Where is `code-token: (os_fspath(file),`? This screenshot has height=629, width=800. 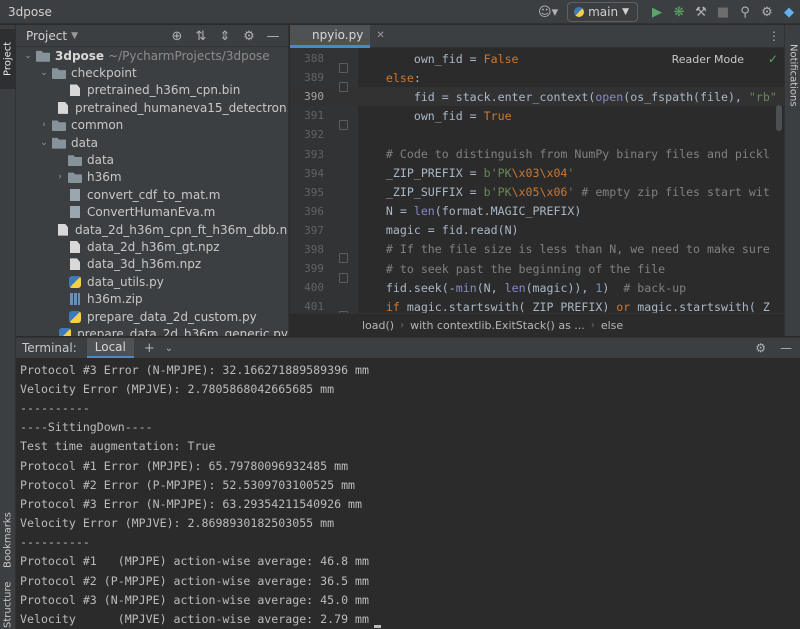
code-token: (os_fspath(file), is located at coordinates (686, 96).